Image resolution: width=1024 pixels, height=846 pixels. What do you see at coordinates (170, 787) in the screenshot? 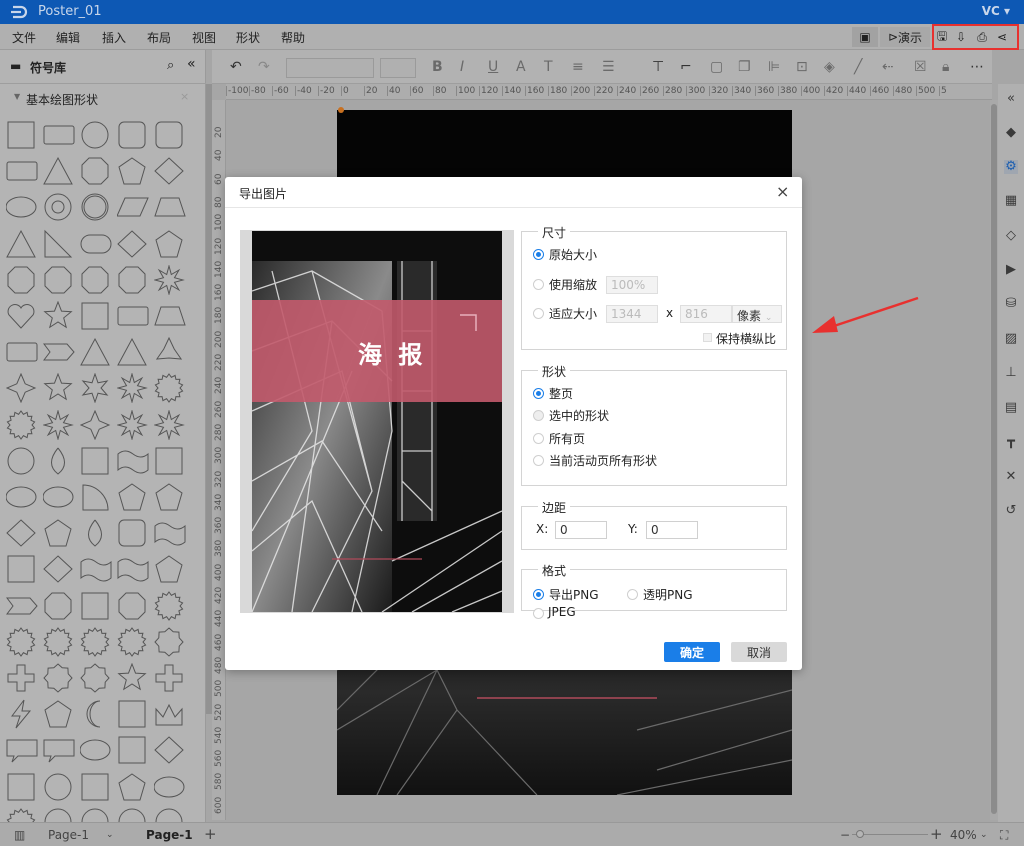
I see `shape-ellipse-icon` at bounding box center [170, 787].